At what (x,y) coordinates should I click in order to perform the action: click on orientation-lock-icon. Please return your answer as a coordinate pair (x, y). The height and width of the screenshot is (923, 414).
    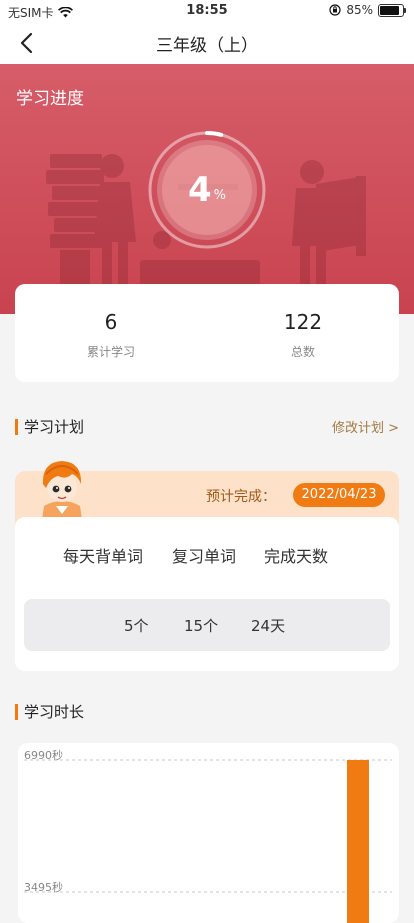
    Looking at the image, I should click on (335, 10).